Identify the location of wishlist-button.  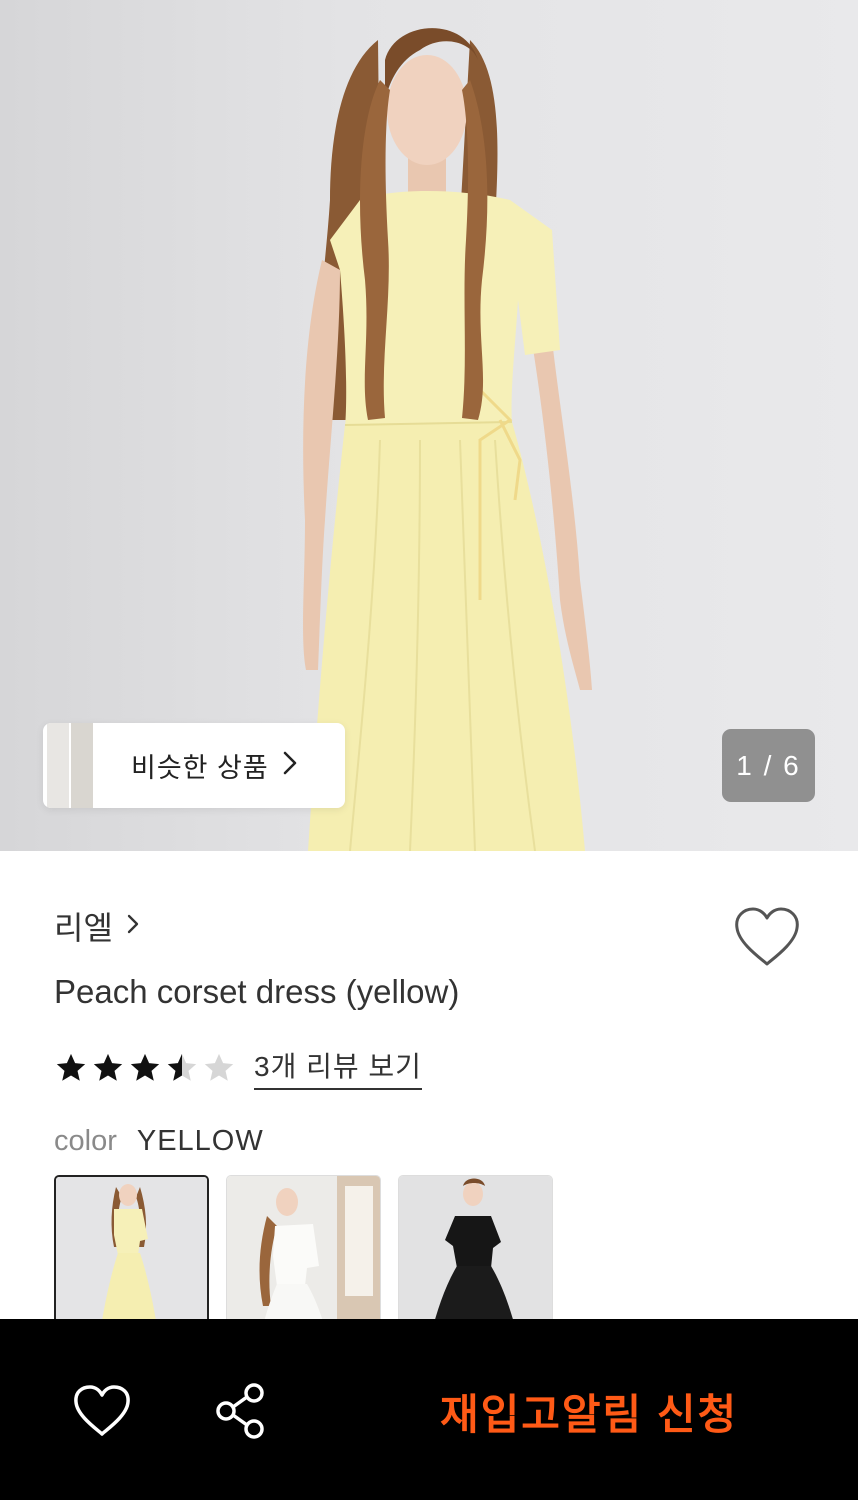
(767, 938).